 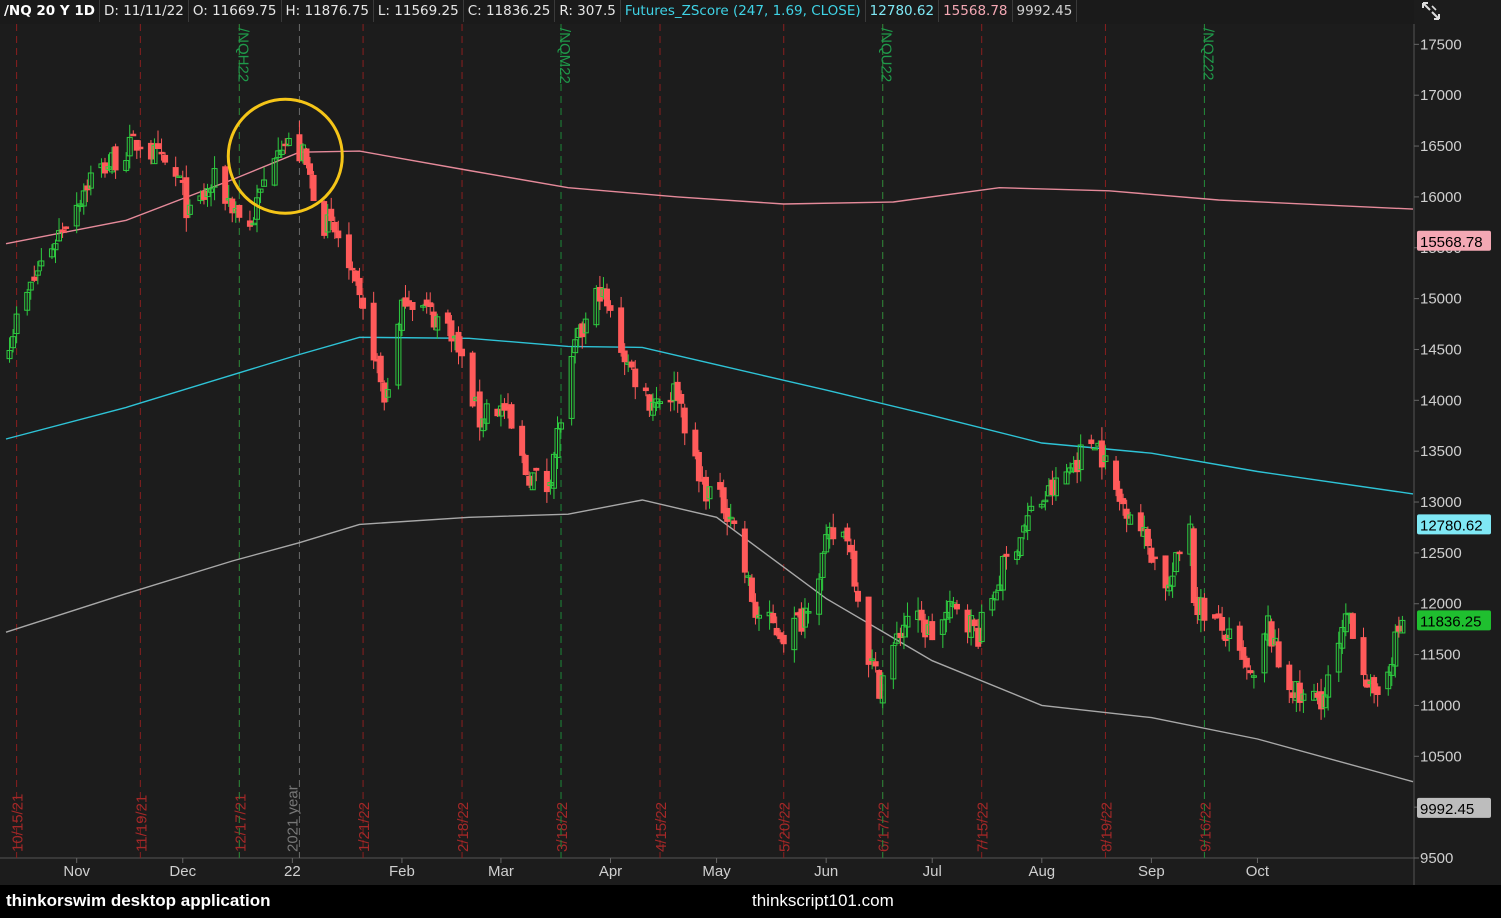 What do you see at coordinates (463, 827) in the screenshot?
I see `date-marker-label: 2/18/22` at bounding box center [463, 827].